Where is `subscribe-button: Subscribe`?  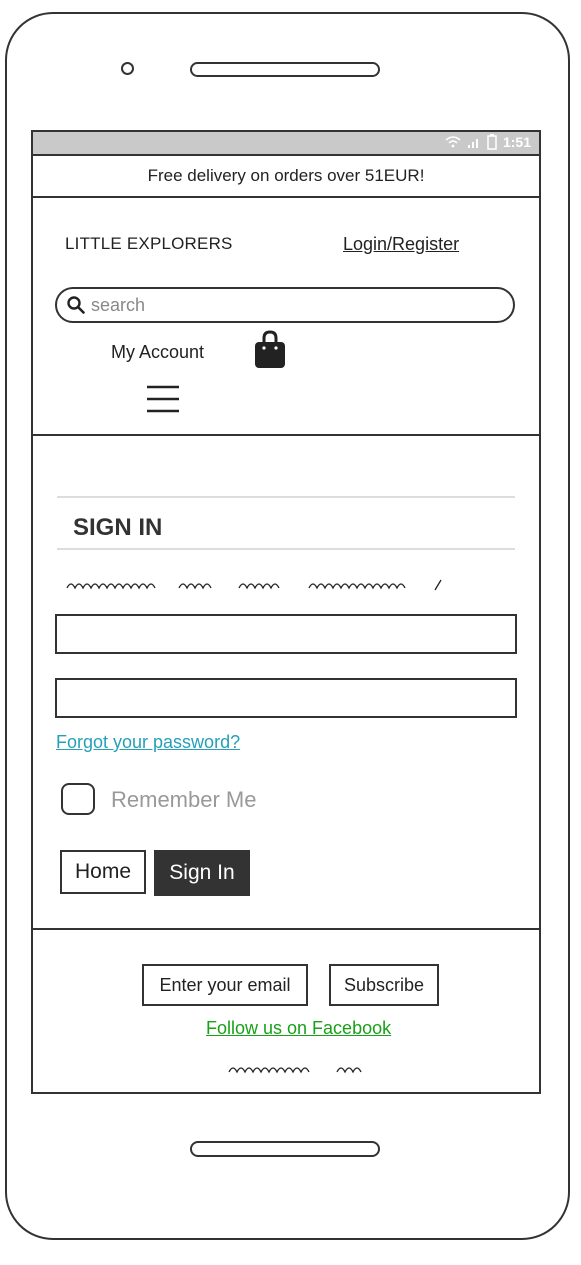
subscribe-button: Subscribe is located at coordinates (384, 985).